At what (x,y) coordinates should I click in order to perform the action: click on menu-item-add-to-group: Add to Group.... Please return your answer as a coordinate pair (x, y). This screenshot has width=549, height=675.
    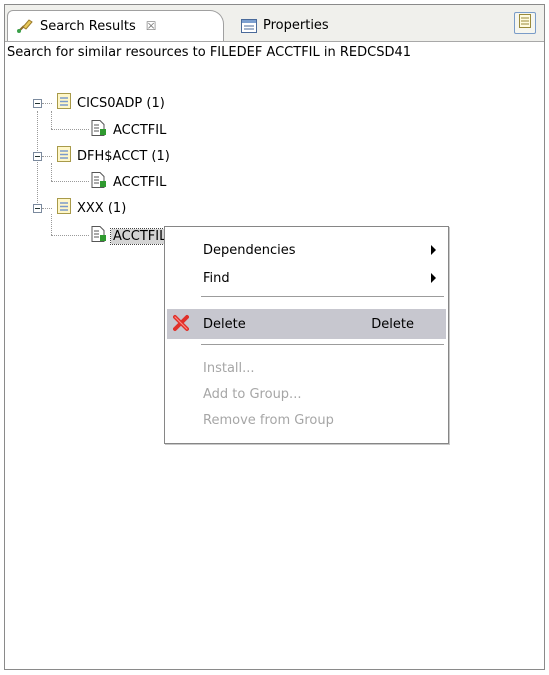
    Looking at the image, I should click on (306, 394).